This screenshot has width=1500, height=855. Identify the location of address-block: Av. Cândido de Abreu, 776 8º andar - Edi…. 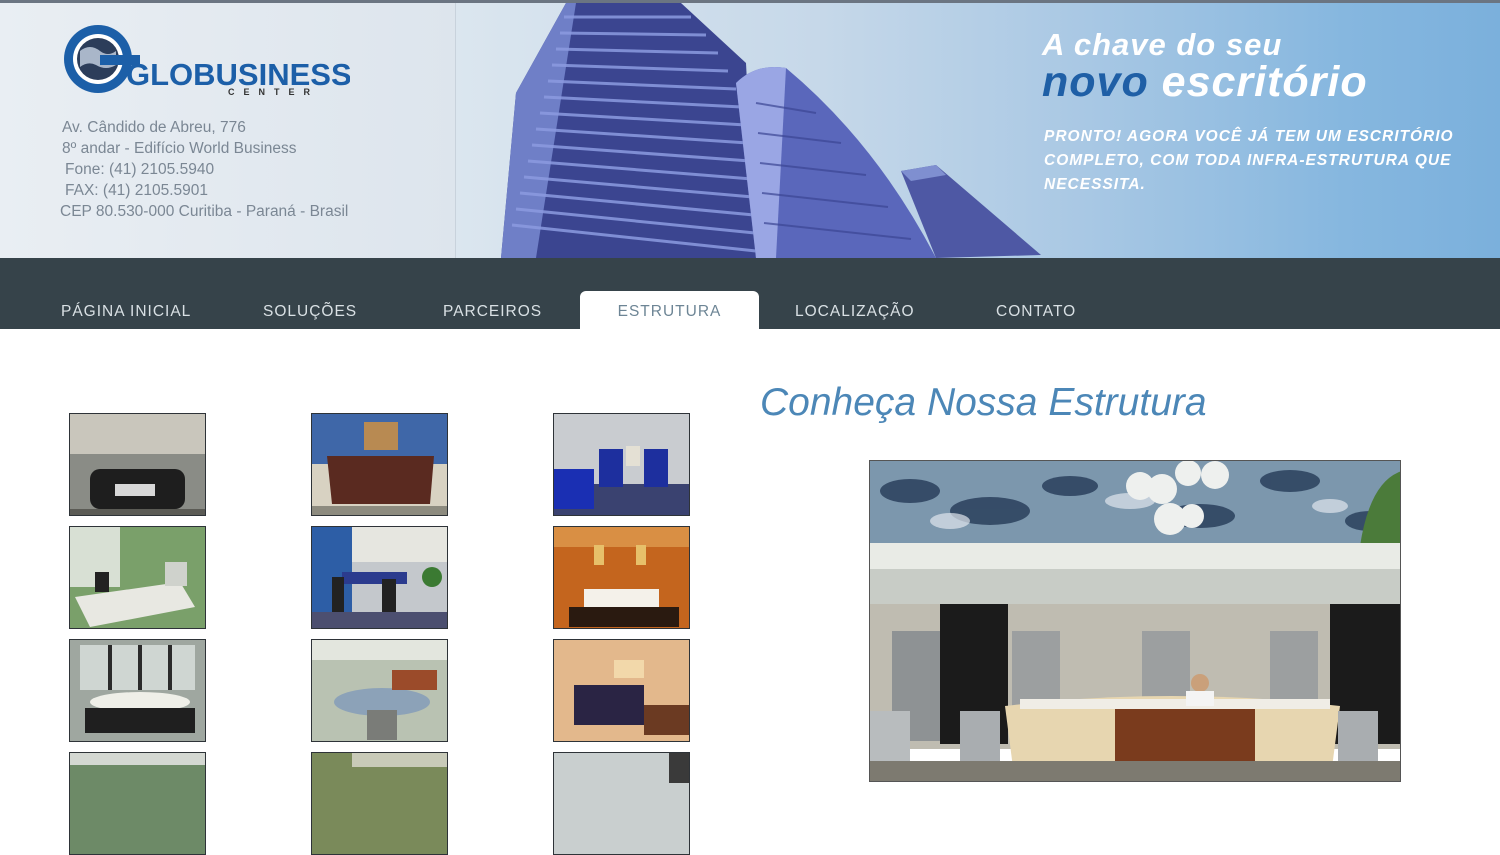
(204, 169).